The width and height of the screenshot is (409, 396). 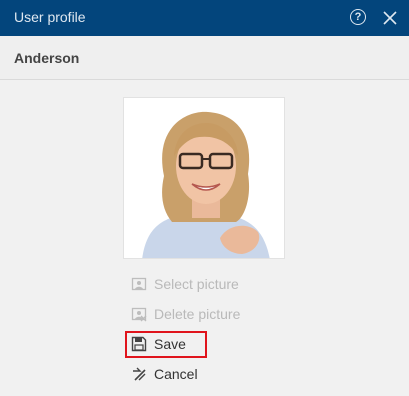 I want to click on user-name: Anderson, so click(x=47, y=58).